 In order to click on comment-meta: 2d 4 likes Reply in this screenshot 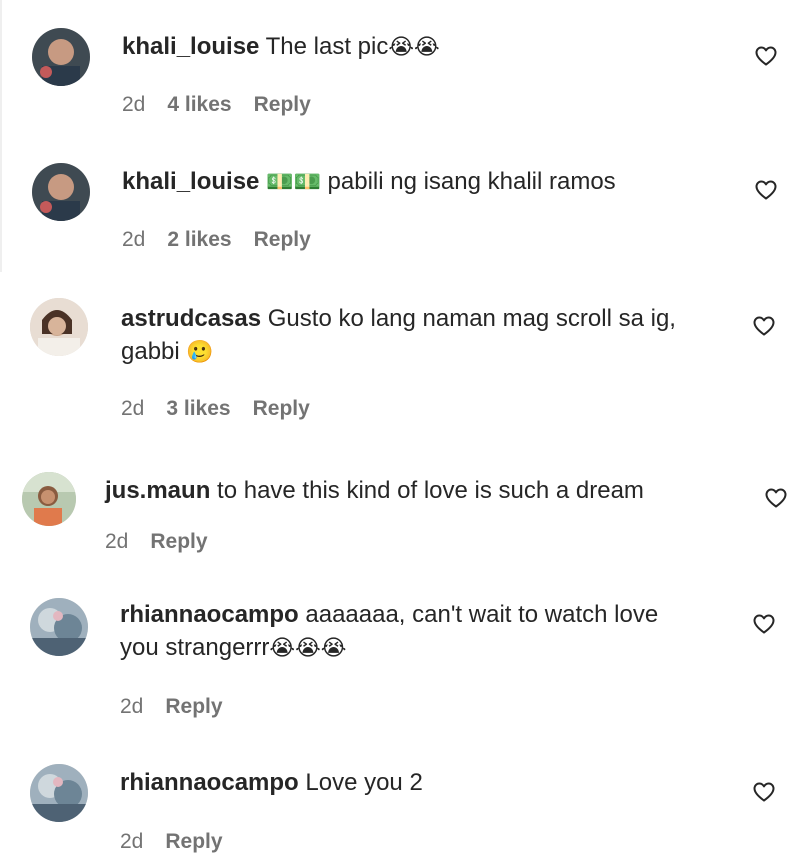, I will do `click(216, 105)`.